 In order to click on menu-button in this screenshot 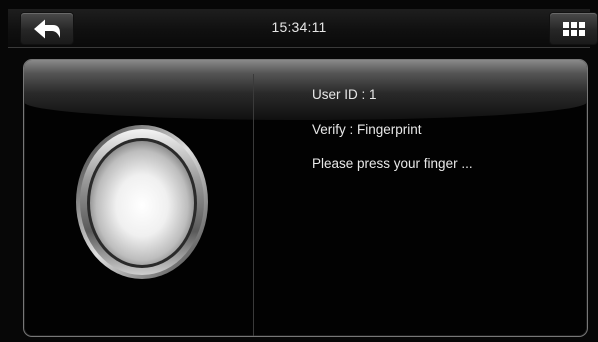, I will do `click(573, 28)`.